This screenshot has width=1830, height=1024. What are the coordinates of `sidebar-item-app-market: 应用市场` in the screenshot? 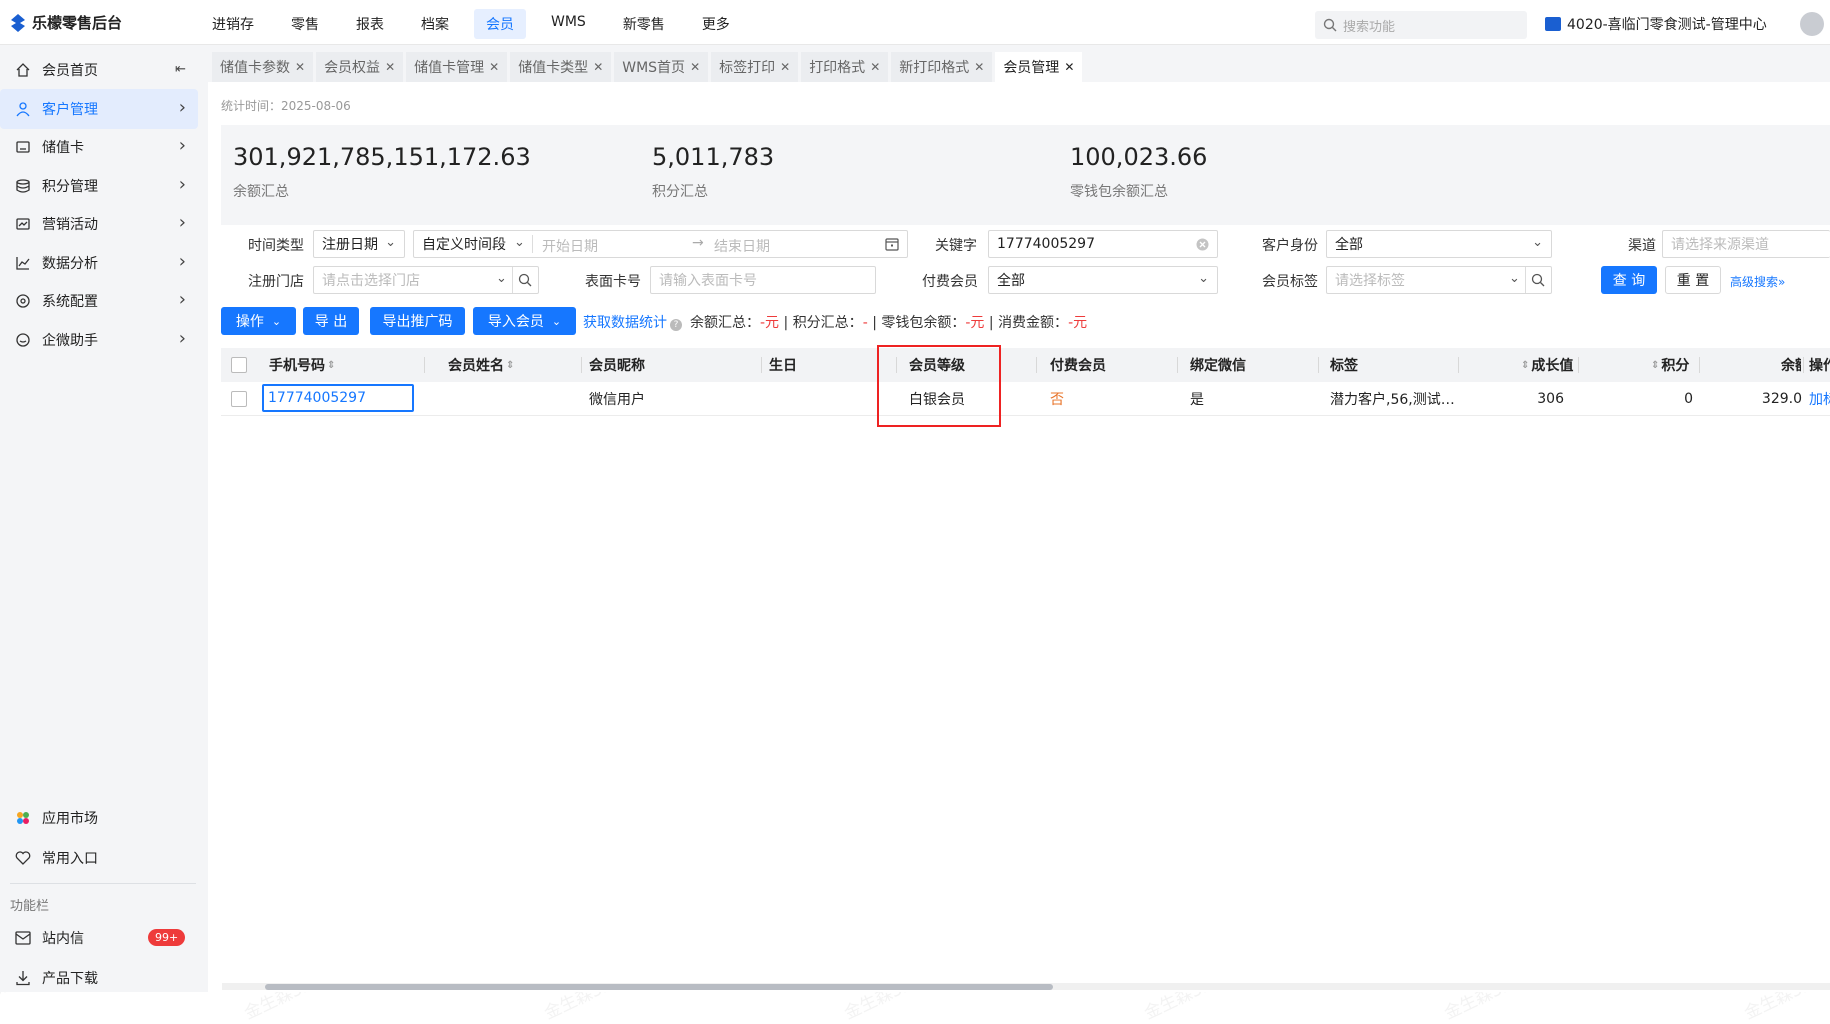 It's located at (99, 818).